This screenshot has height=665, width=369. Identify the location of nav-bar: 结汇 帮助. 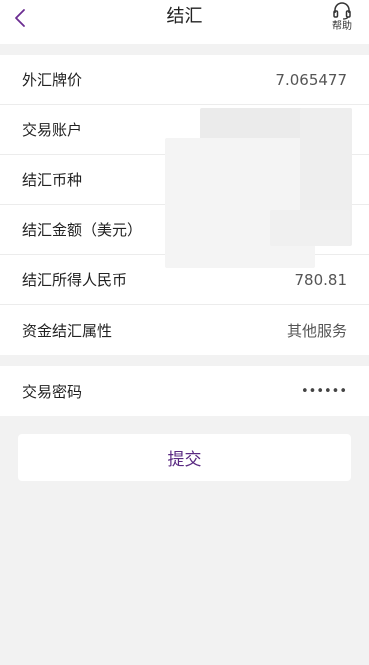
(184, 22).